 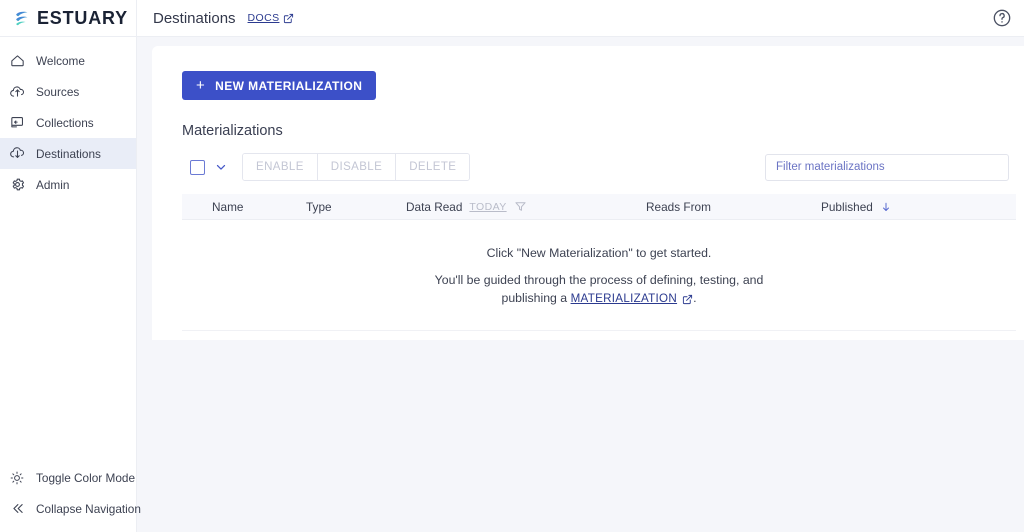 I want to click on empty-state-line-2-middle: publishing a, so click(x=534, y=297).